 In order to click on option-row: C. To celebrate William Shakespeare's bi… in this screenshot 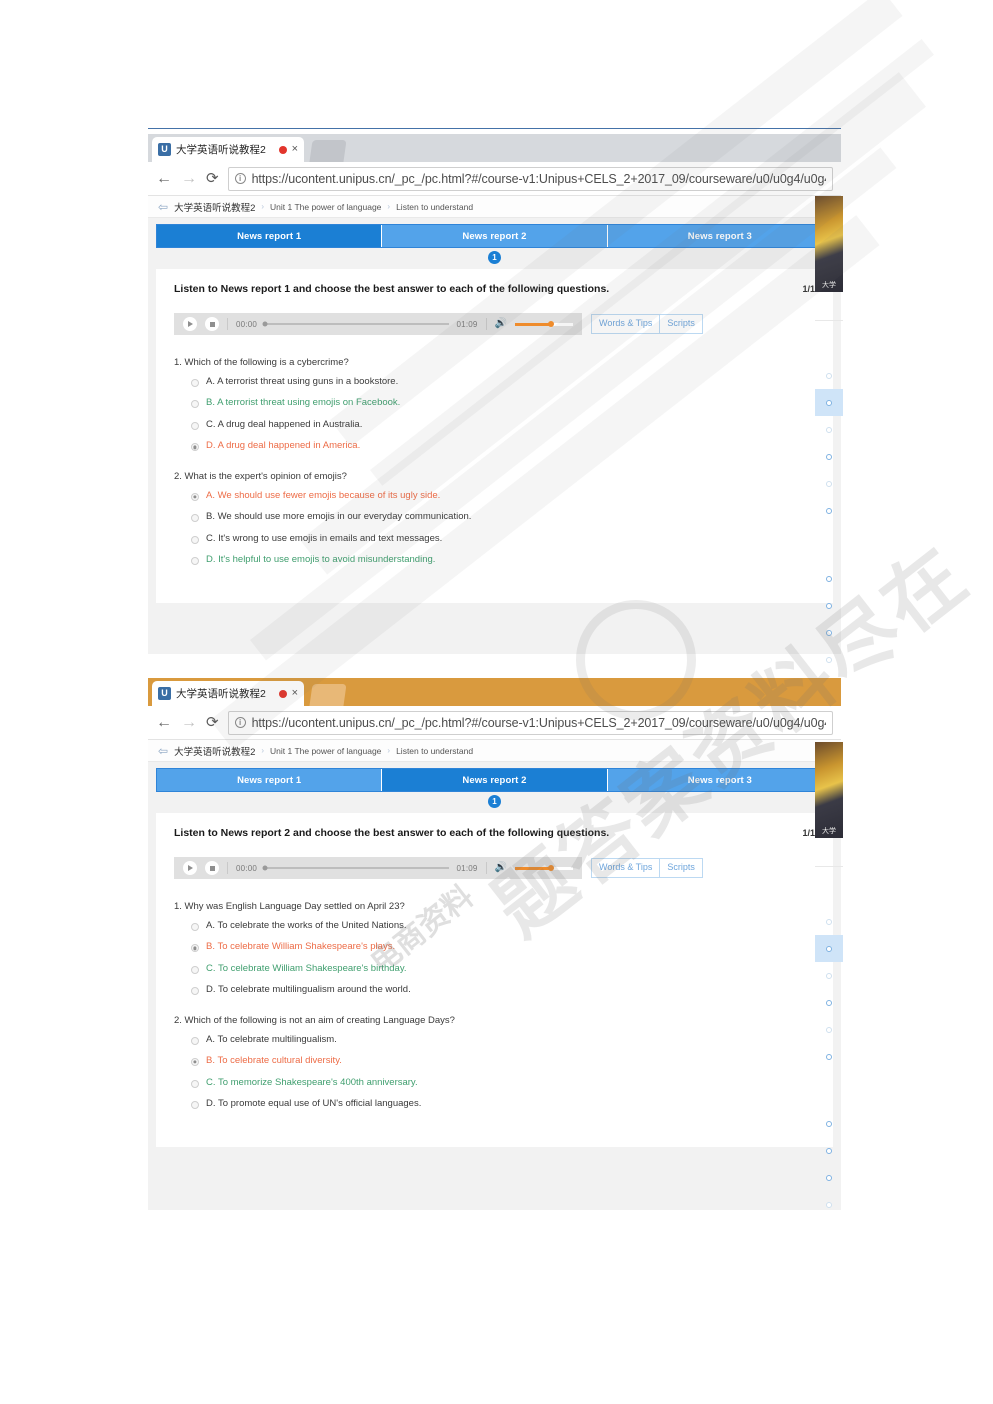, I will do `click(503, 968)`.